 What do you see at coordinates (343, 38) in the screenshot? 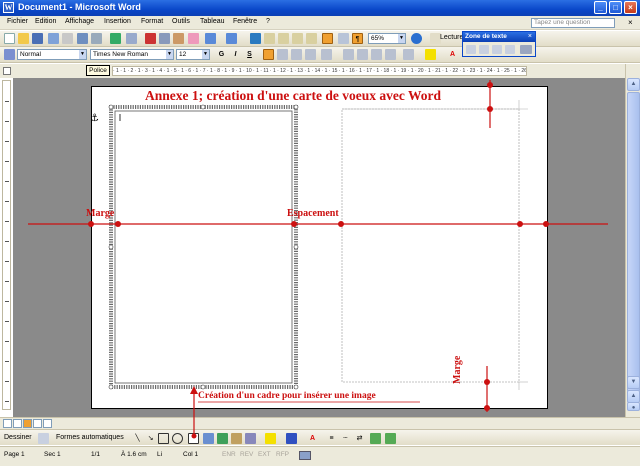
I see `document-map-icon` at bounding box center [343, 38].